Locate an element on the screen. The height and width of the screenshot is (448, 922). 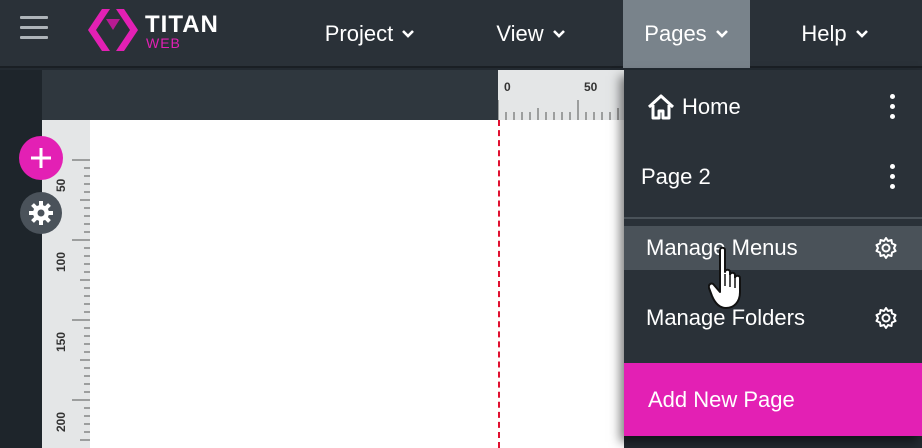
add-new-page-label: Add New Page is located at coordinates (721, 399).